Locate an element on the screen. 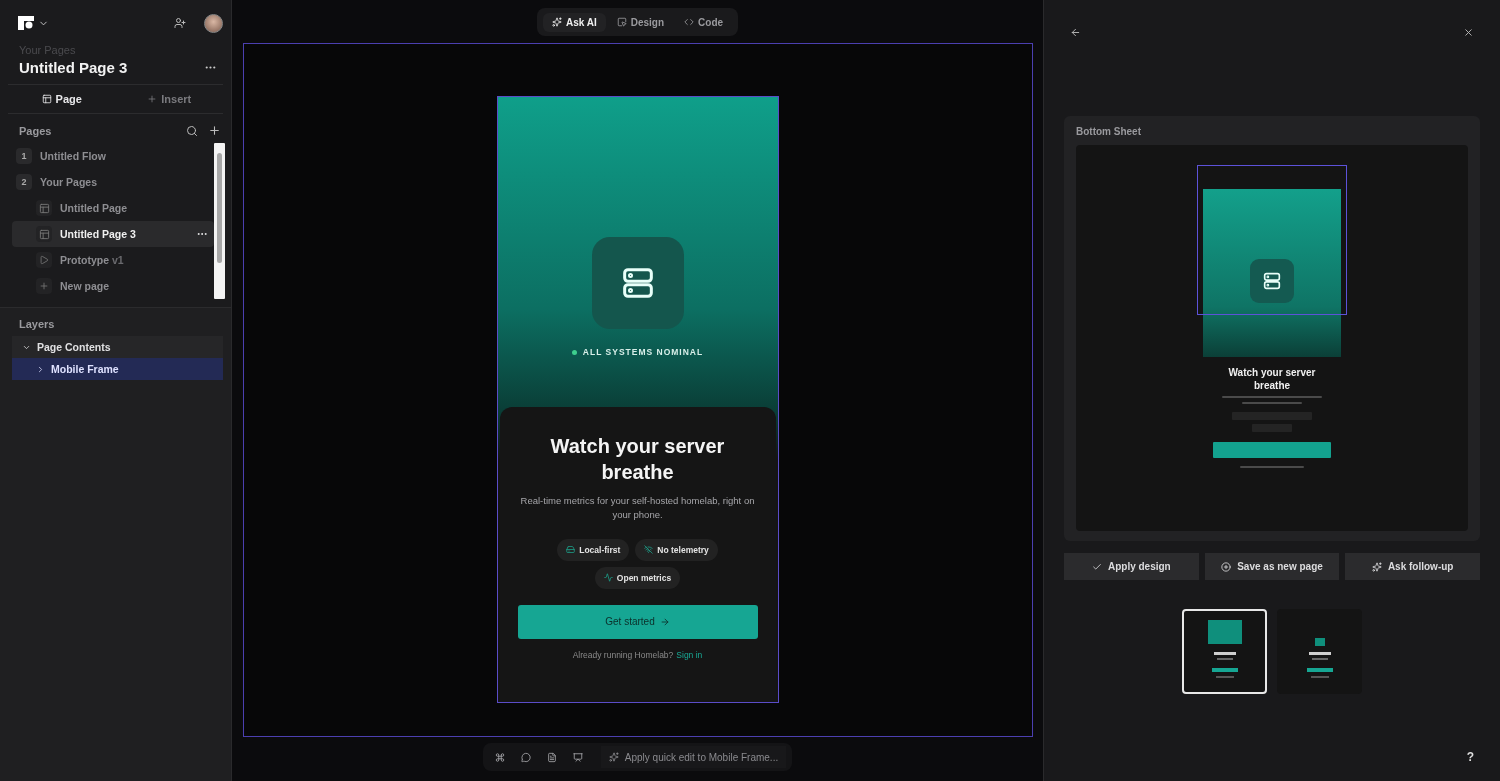 This screenshot has height=781, width=1500. mode-tab: Code is located at coordinates (704, 22).